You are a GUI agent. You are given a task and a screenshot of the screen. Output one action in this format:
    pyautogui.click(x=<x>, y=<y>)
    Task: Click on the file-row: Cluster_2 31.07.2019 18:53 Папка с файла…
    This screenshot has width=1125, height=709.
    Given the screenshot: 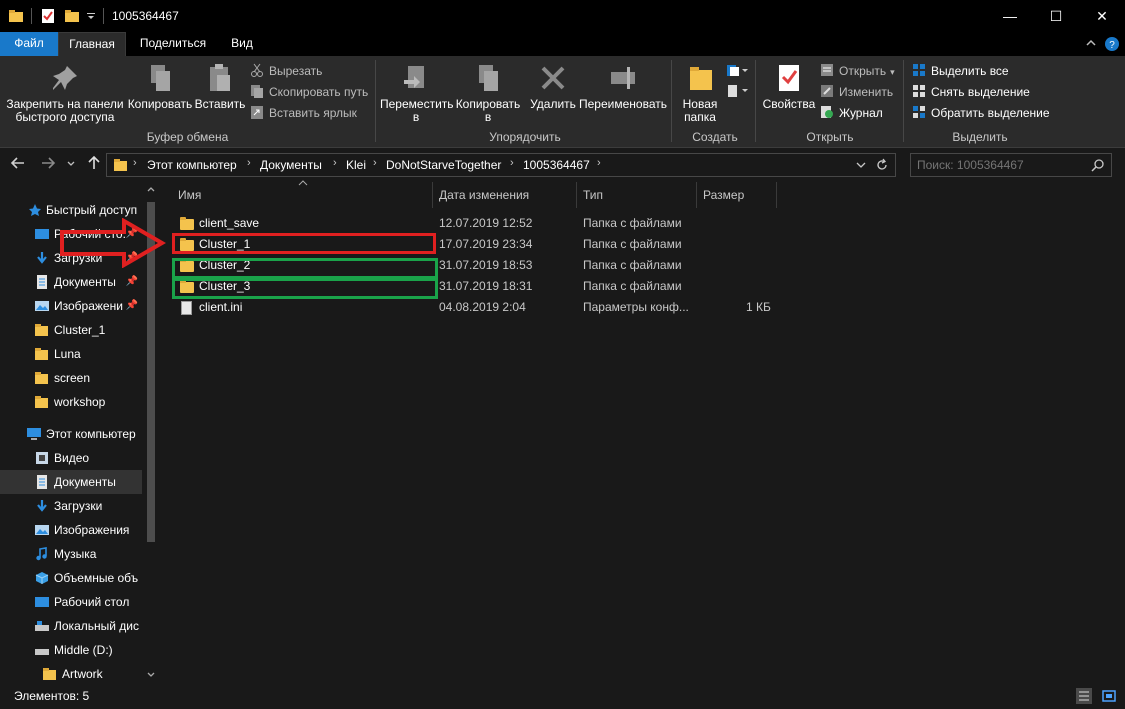 What is the action you would take?
    pyautogui.click(x=472, y=265)
    